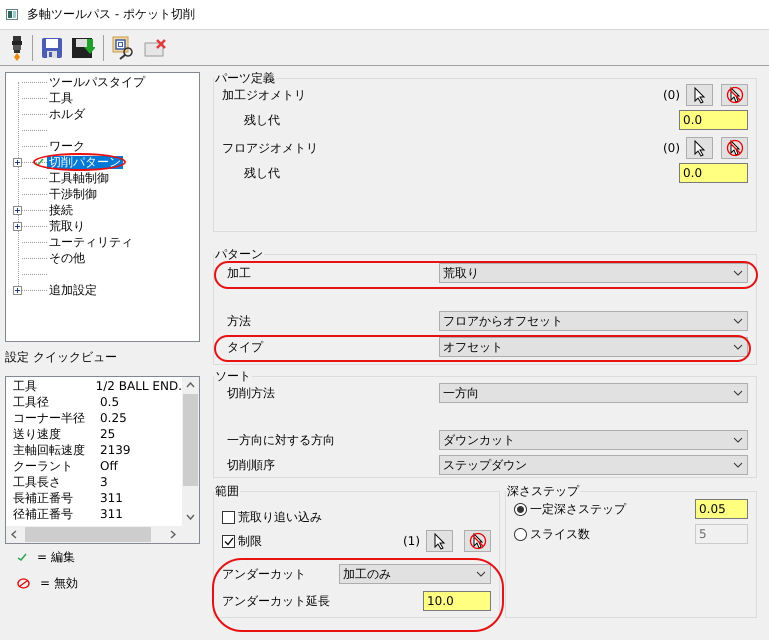  Describe the element at coordinates (281, 440) in the screenshot. I see `field-label: 一方向に対する方向` at that location.